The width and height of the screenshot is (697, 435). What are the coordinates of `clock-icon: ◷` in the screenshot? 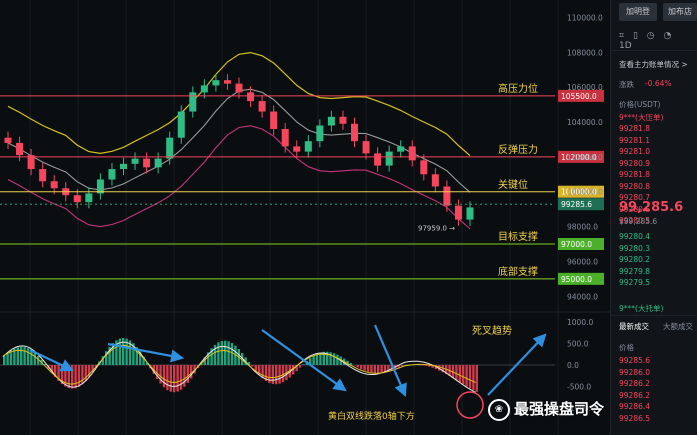 It's located at (651, 36).